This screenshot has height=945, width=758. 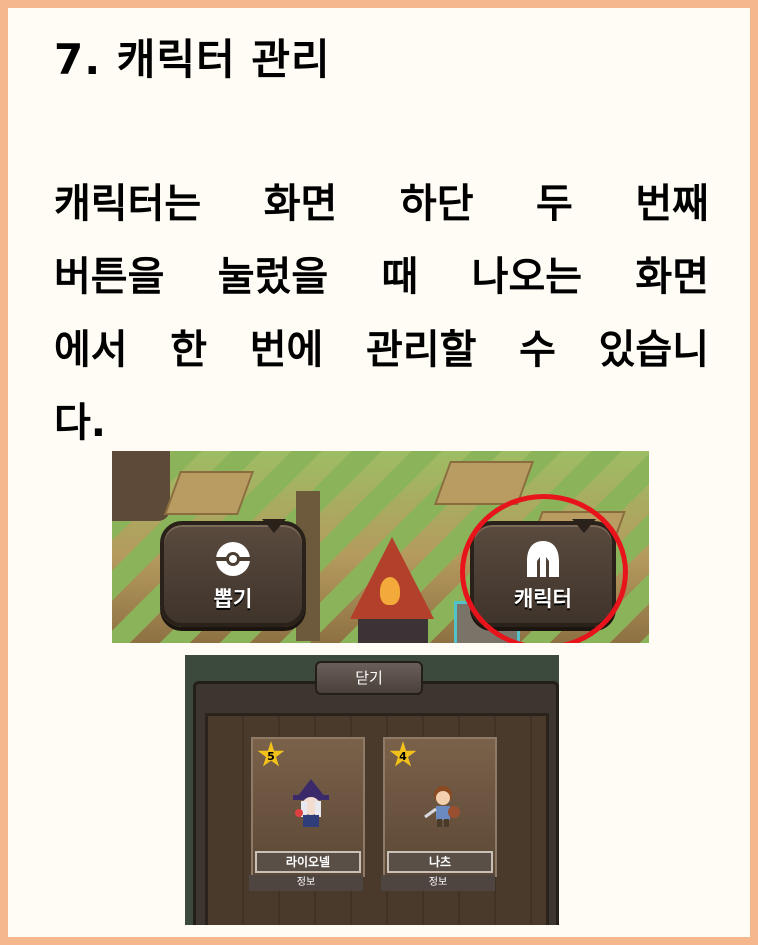 I want to click on star-icon: 4, so click(x=403, y=754).